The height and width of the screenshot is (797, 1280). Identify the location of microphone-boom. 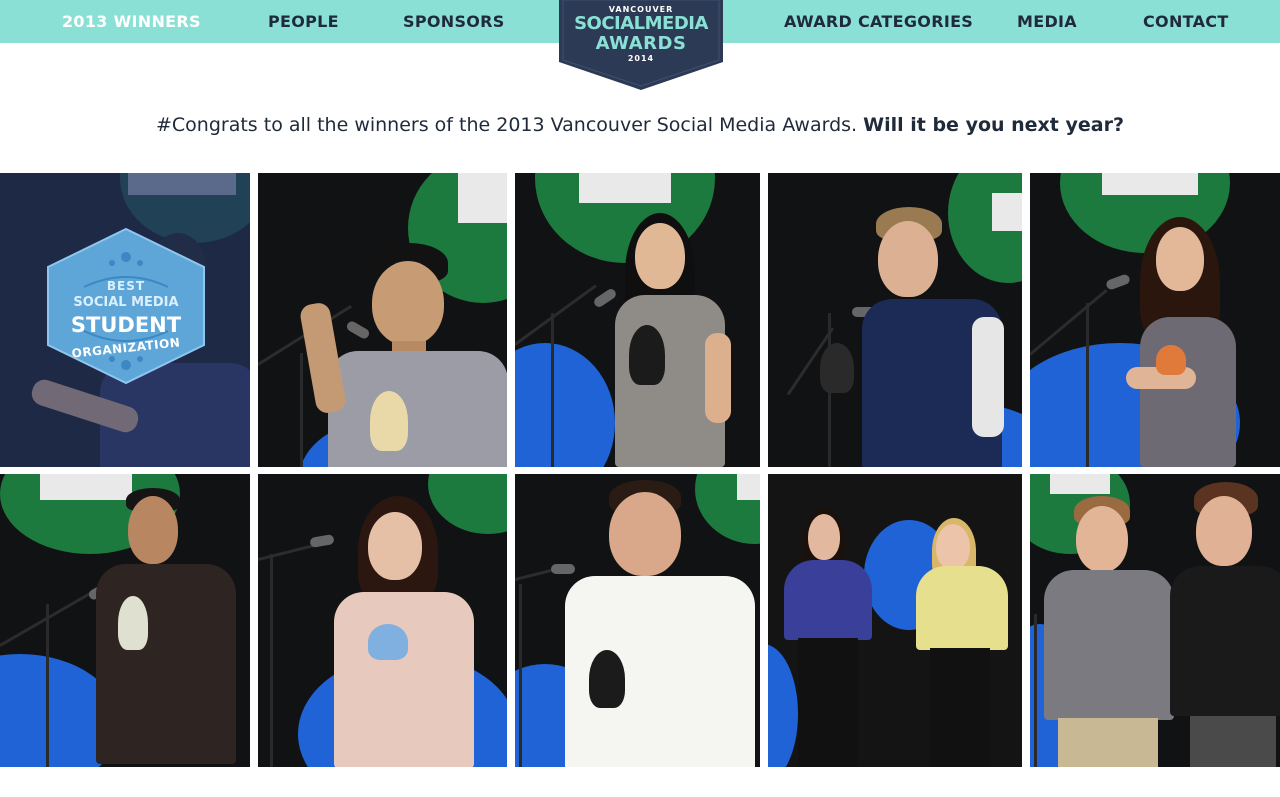
(556, 315).